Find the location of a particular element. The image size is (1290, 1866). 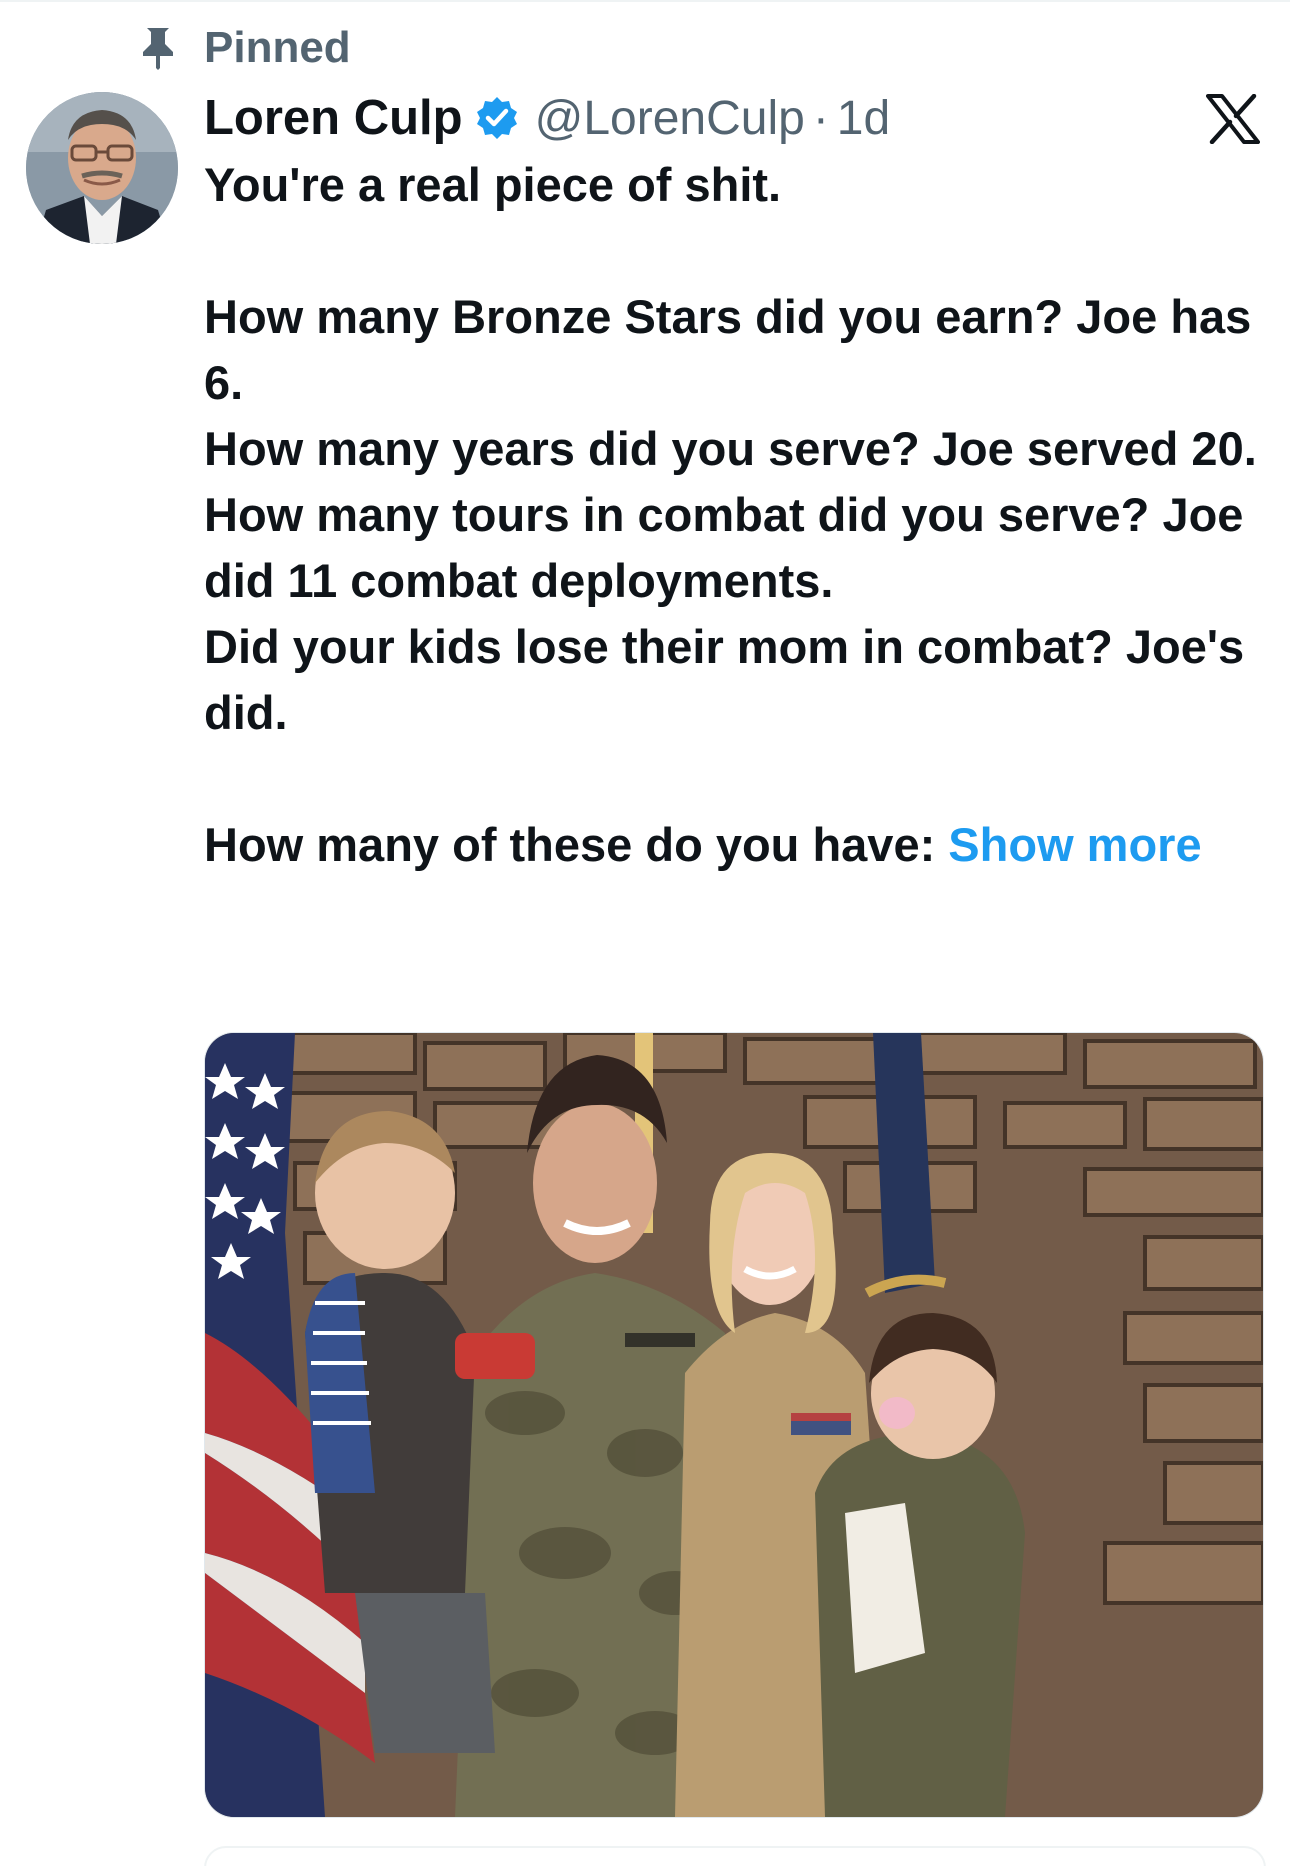

pinned-label: Pinned is located at coordinates (277, 47).